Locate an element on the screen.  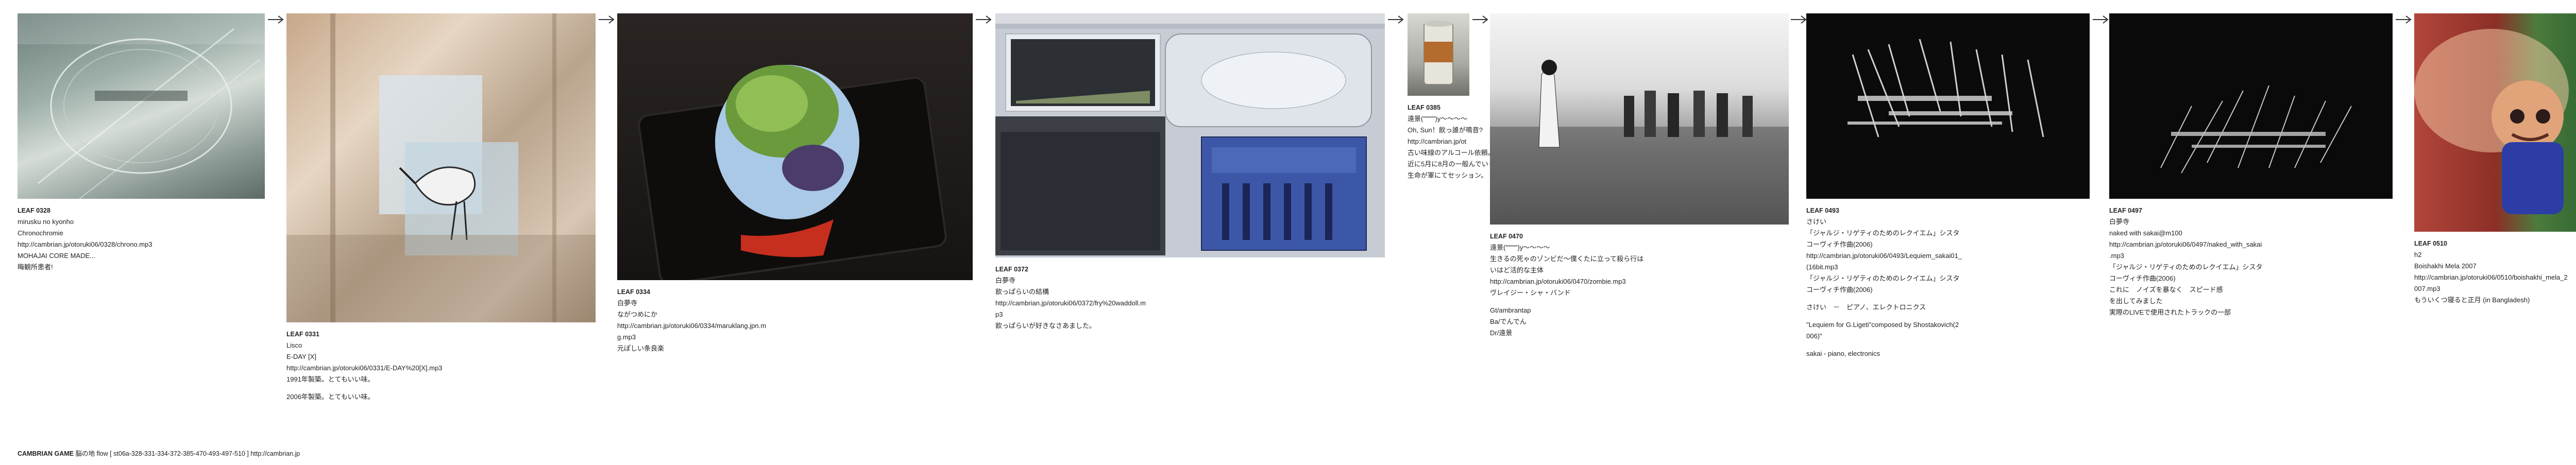
leaf-id: LEAF 0493 is located at coordinates (1822, 210).